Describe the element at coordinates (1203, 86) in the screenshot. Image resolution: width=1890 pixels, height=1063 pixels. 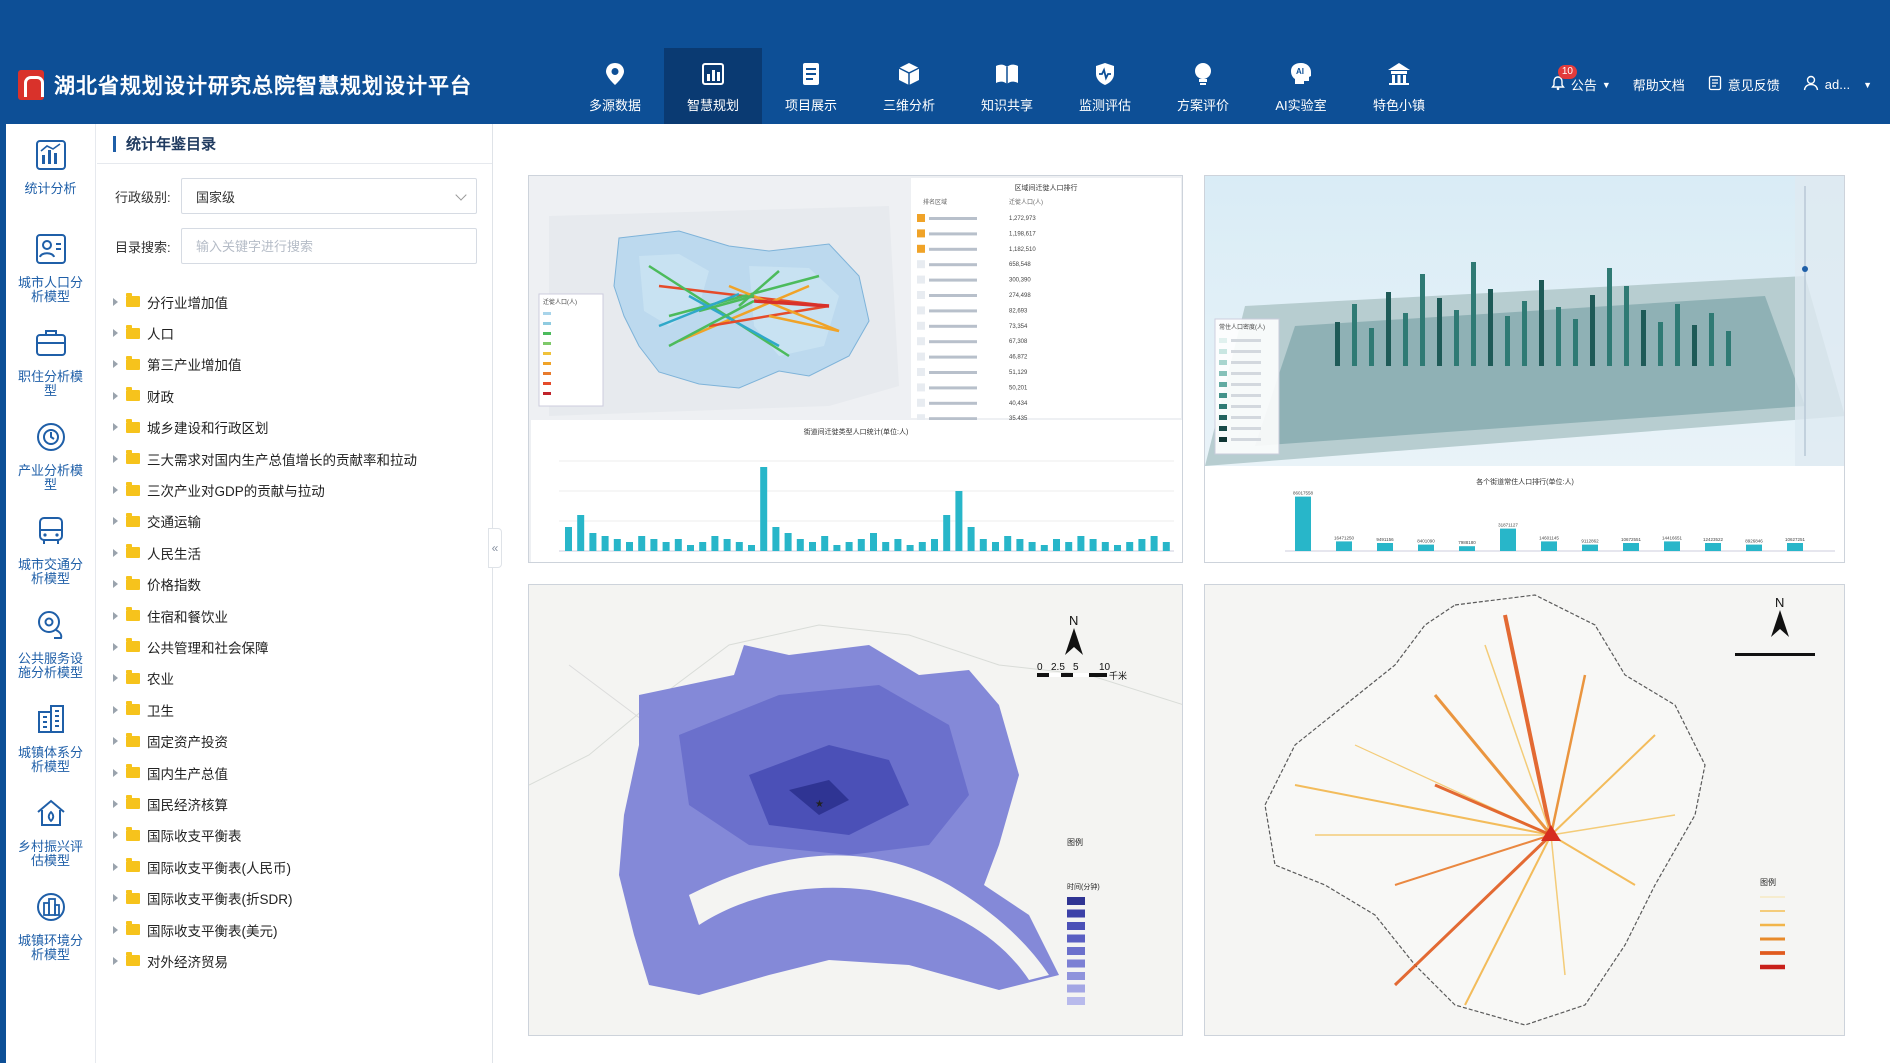
I see `nav-item-plan-evaluation: 方案评价` at that location.